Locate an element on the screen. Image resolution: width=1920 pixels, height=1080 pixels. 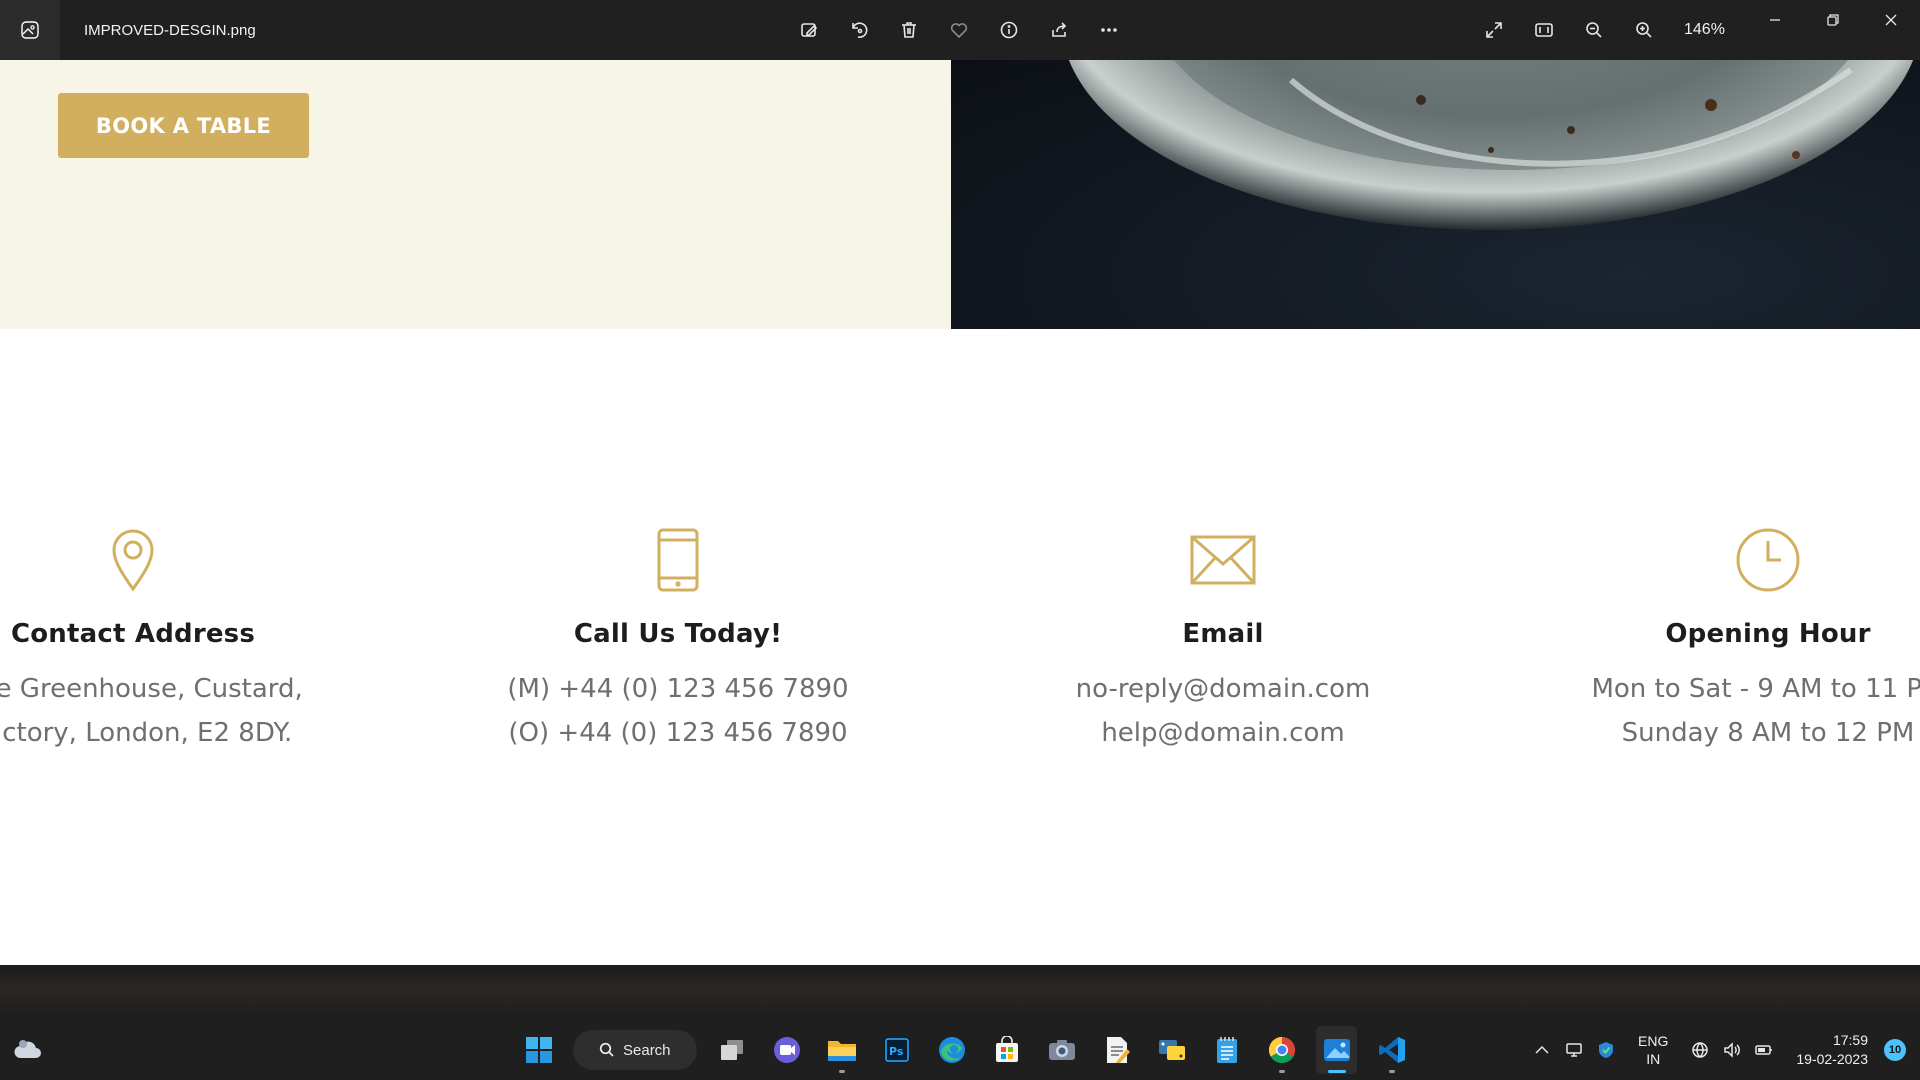
envelope-icon is located at coordinates (1223, 560).